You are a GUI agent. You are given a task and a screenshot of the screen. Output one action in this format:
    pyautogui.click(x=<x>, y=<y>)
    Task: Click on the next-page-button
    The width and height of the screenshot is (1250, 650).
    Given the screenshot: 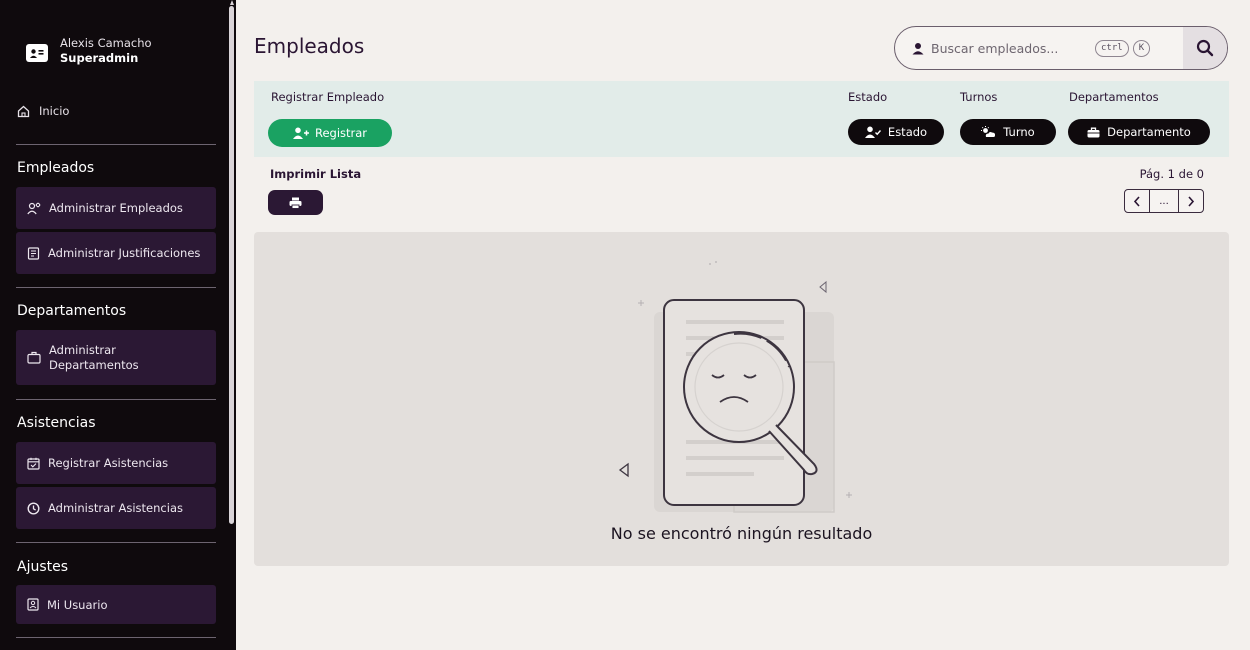 What is the action you would take?
    pyautogui.click(x=1191, y=201)
    